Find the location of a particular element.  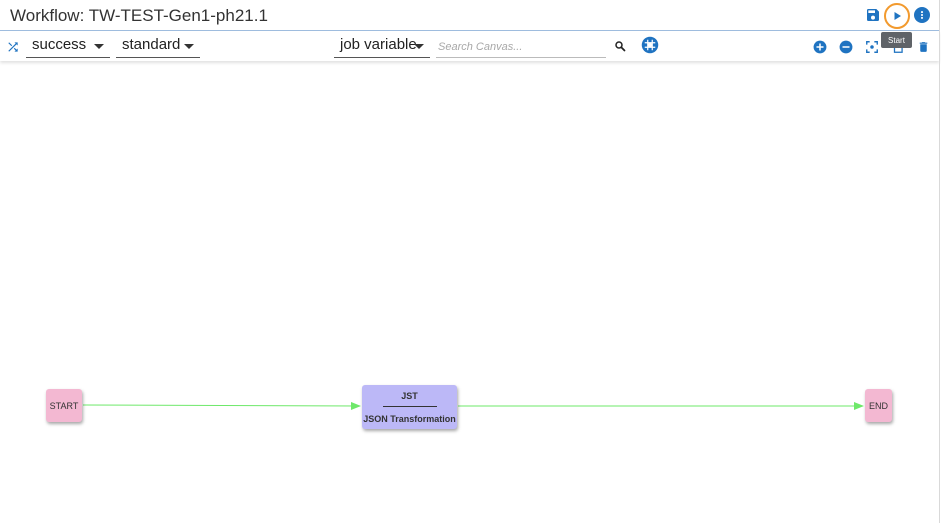

node-start-label: START is located at coordinates (64, 405).